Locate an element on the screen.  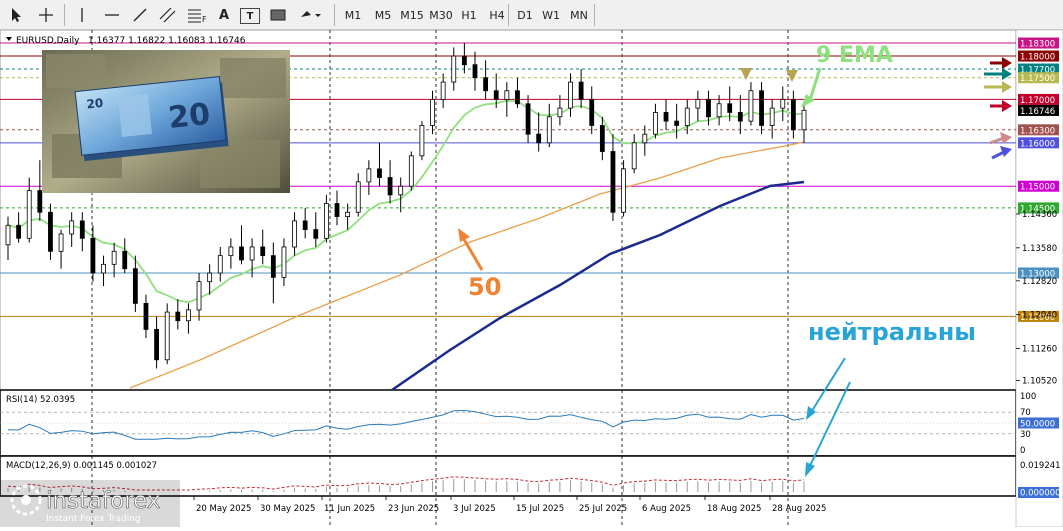
horizontal-line-icon is located at coordinates (112, 15).